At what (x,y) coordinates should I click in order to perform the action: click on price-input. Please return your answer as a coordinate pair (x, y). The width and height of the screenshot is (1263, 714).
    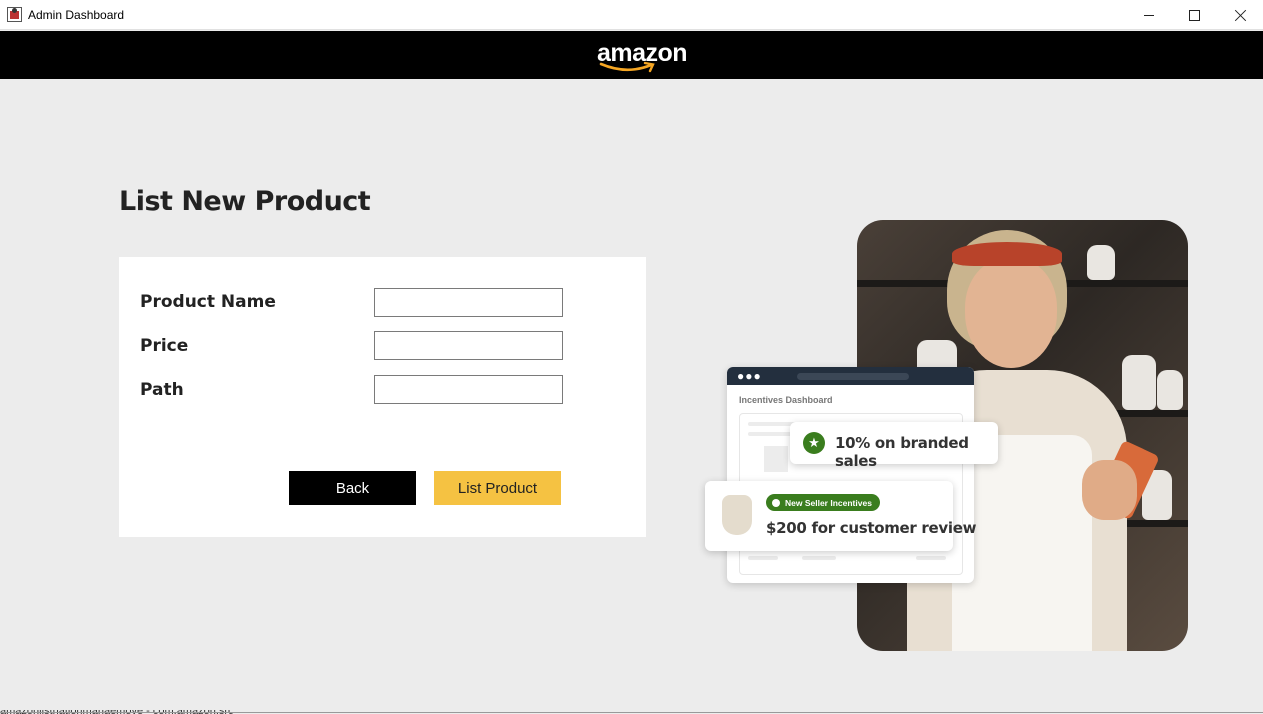
    Looking at the image, I should click on (468, 345).